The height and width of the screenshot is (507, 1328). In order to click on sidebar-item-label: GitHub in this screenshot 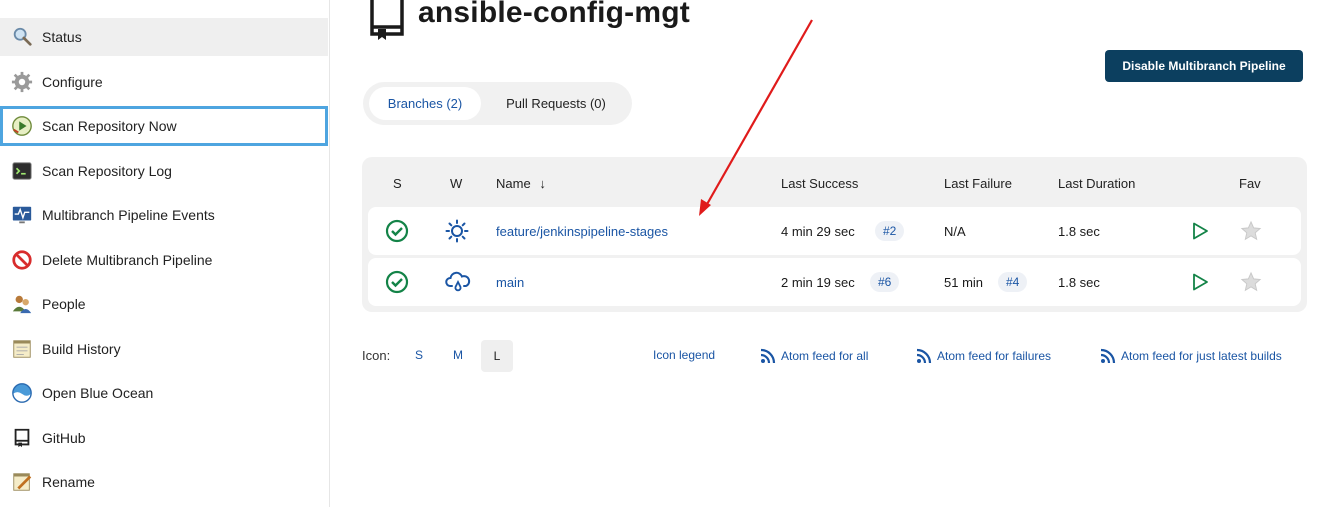, I will do `click(64, 438)`.